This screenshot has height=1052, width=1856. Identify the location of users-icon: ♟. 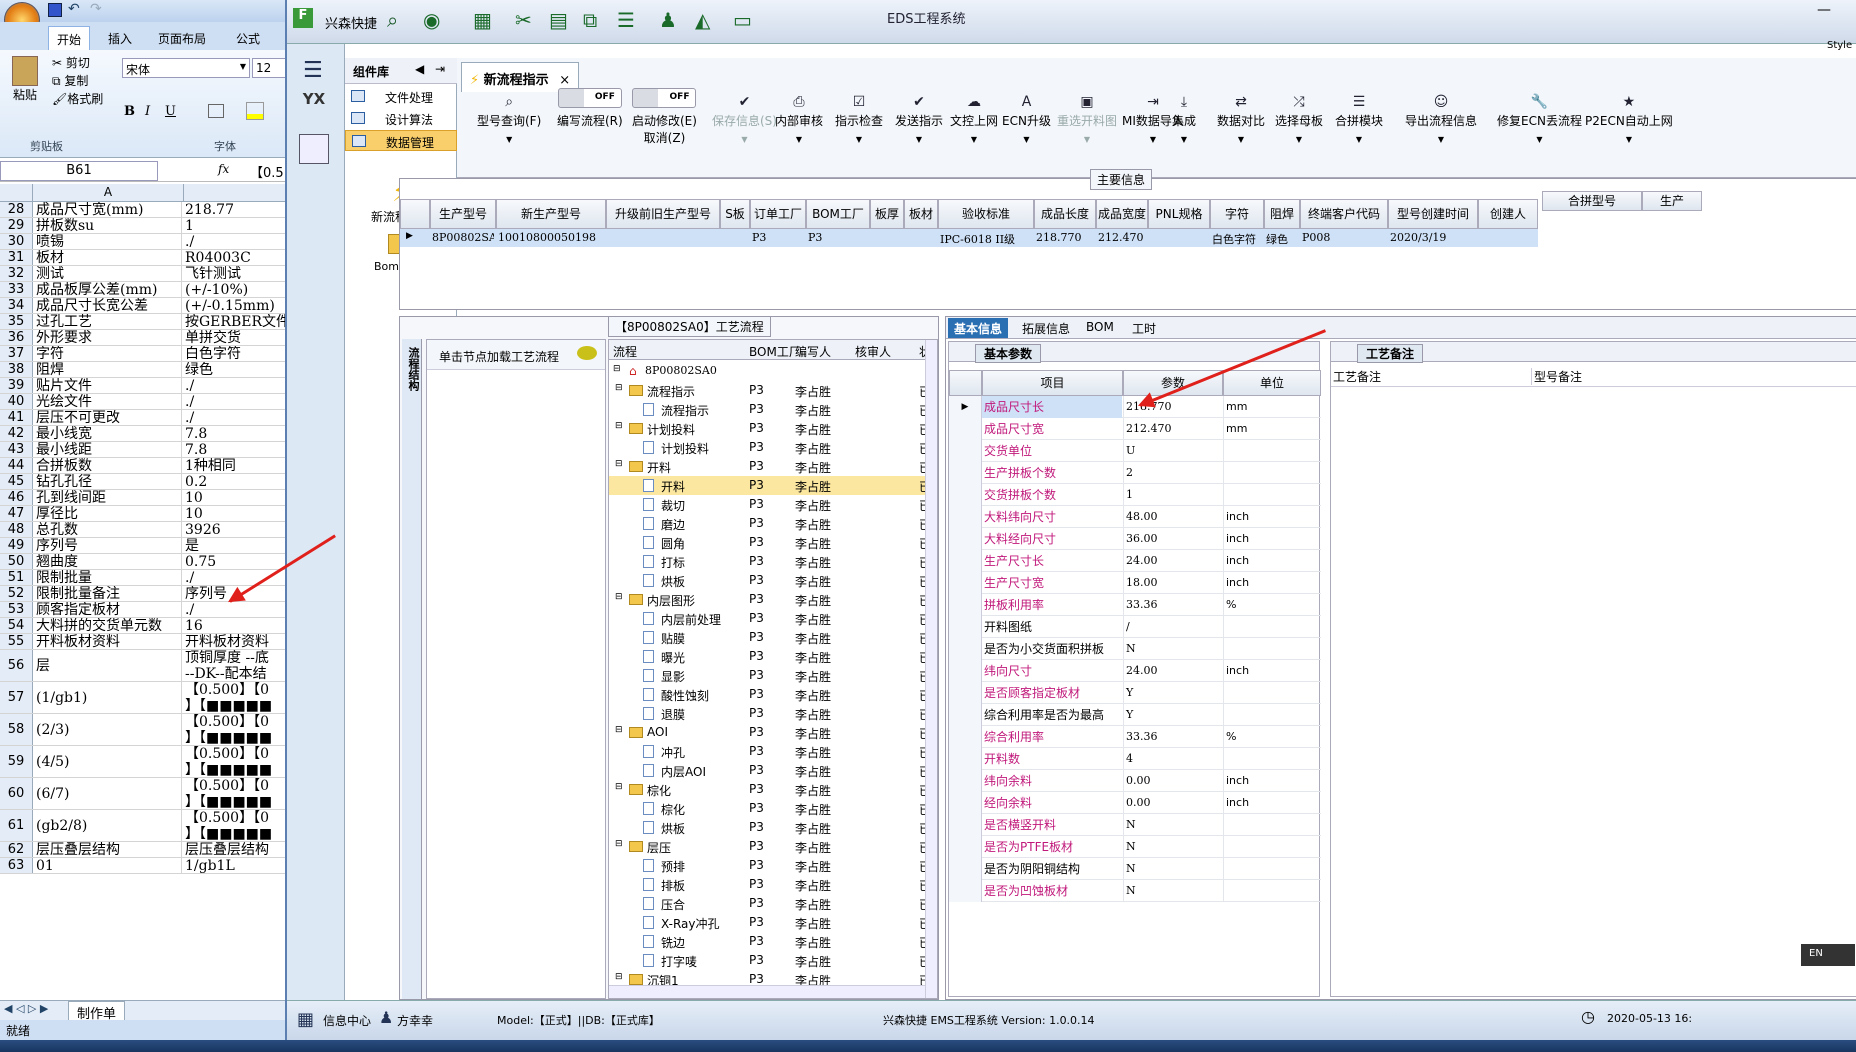
(668, 20).